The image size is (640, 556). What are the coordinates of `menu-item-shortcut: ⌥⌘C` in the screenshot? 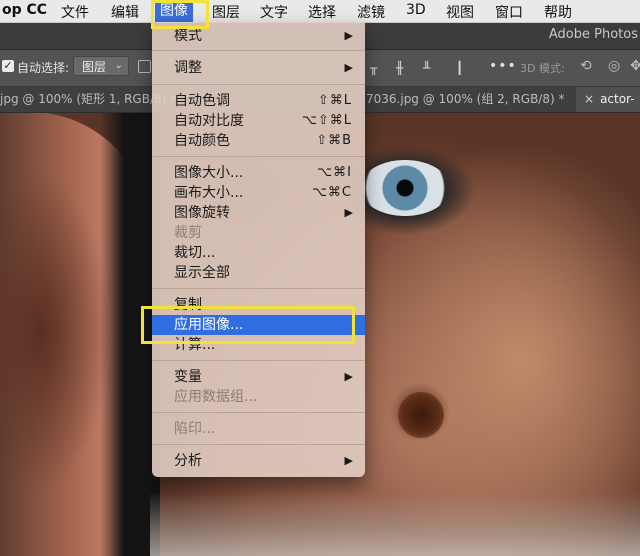 It's located at (331, 192).